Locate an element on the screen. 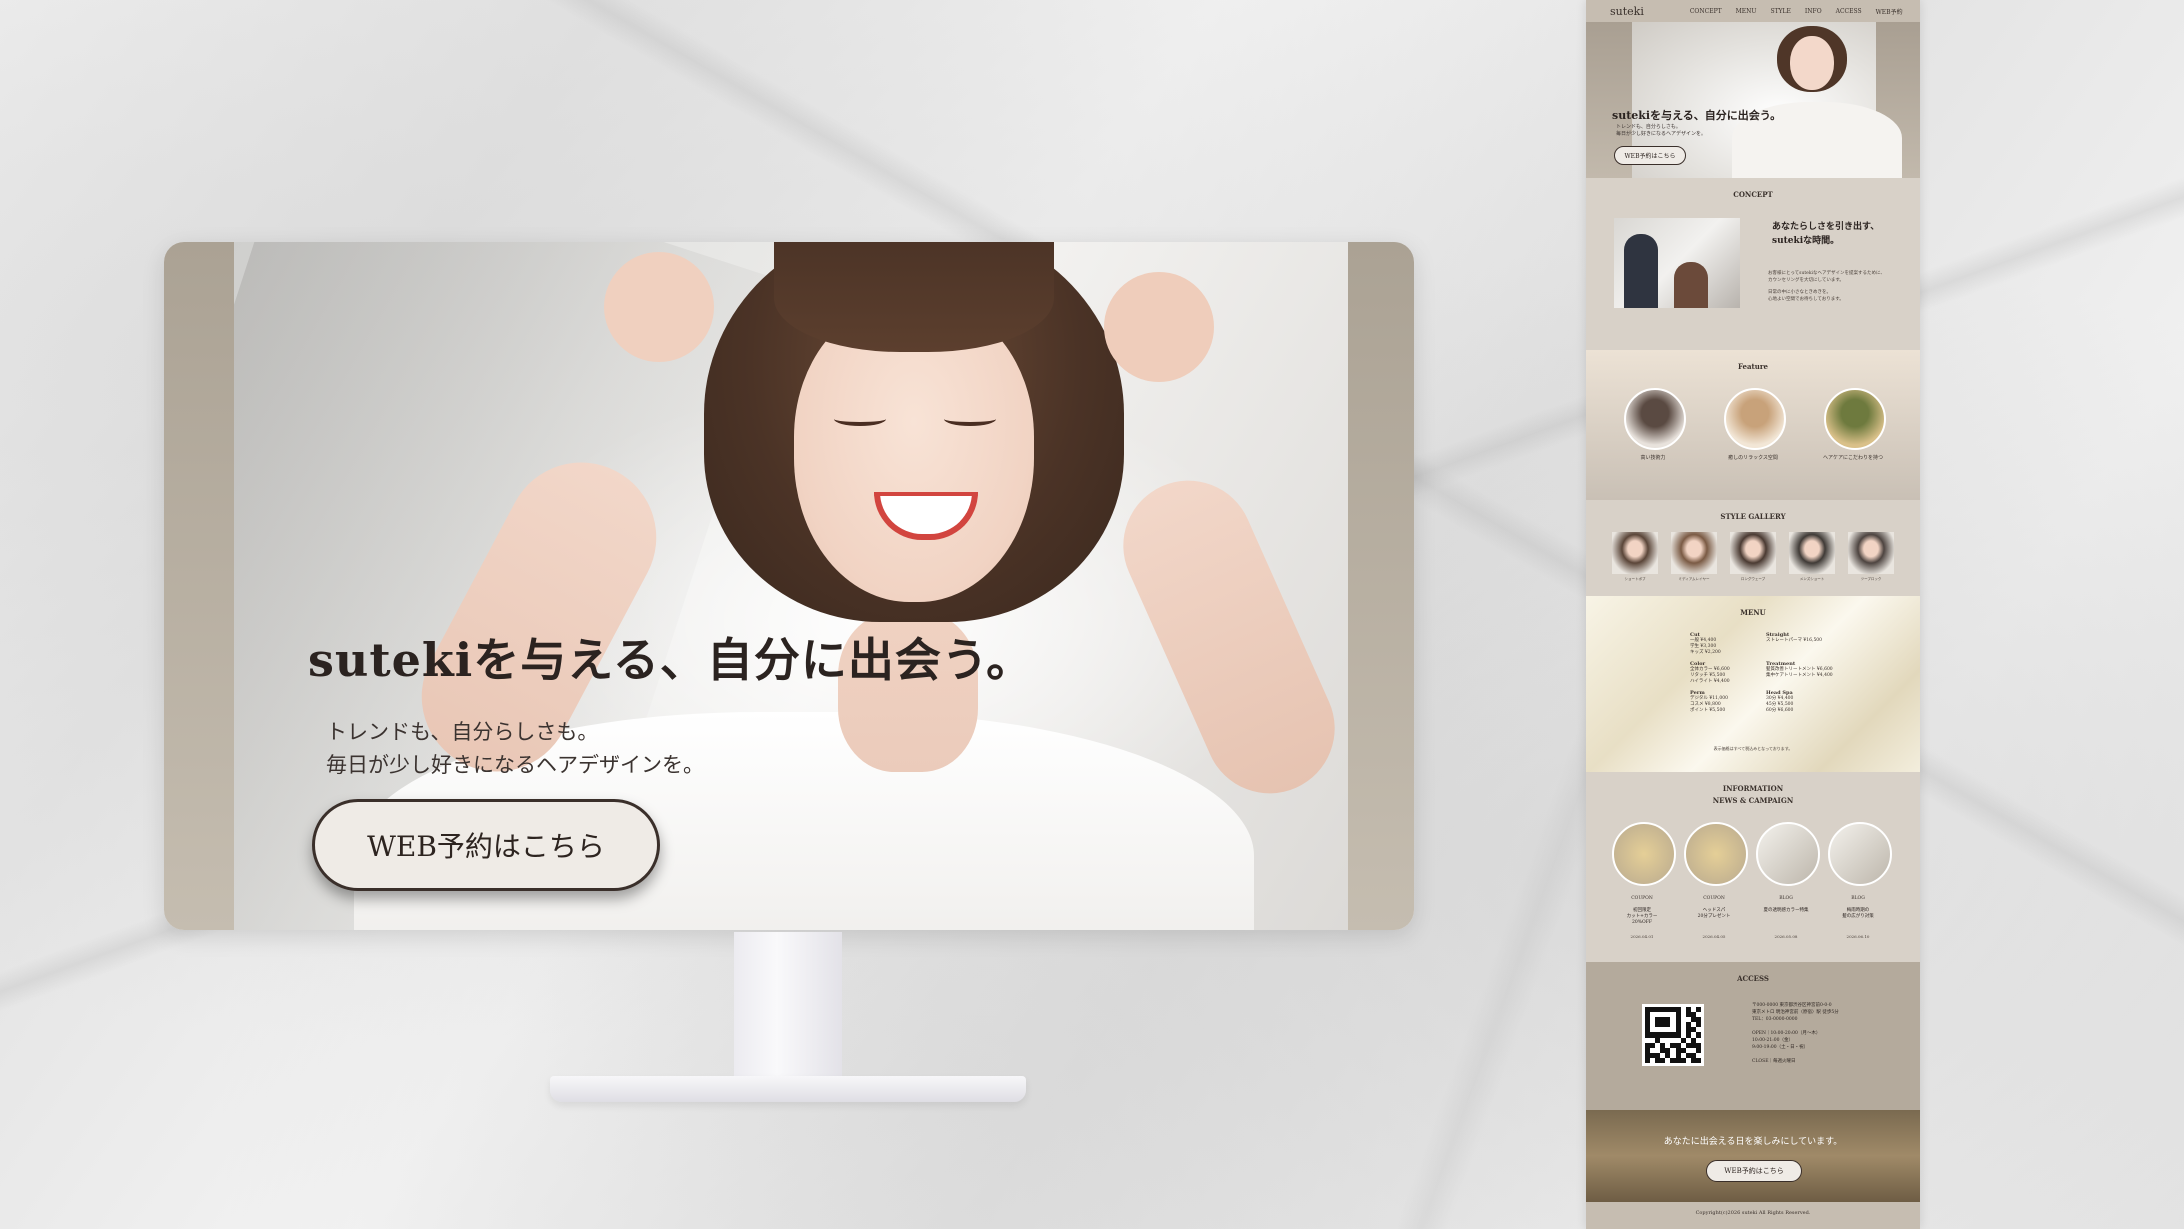  access-line: OPEN｜10:00-20:00（月〜木） is located at coordinates (1786, 1033).